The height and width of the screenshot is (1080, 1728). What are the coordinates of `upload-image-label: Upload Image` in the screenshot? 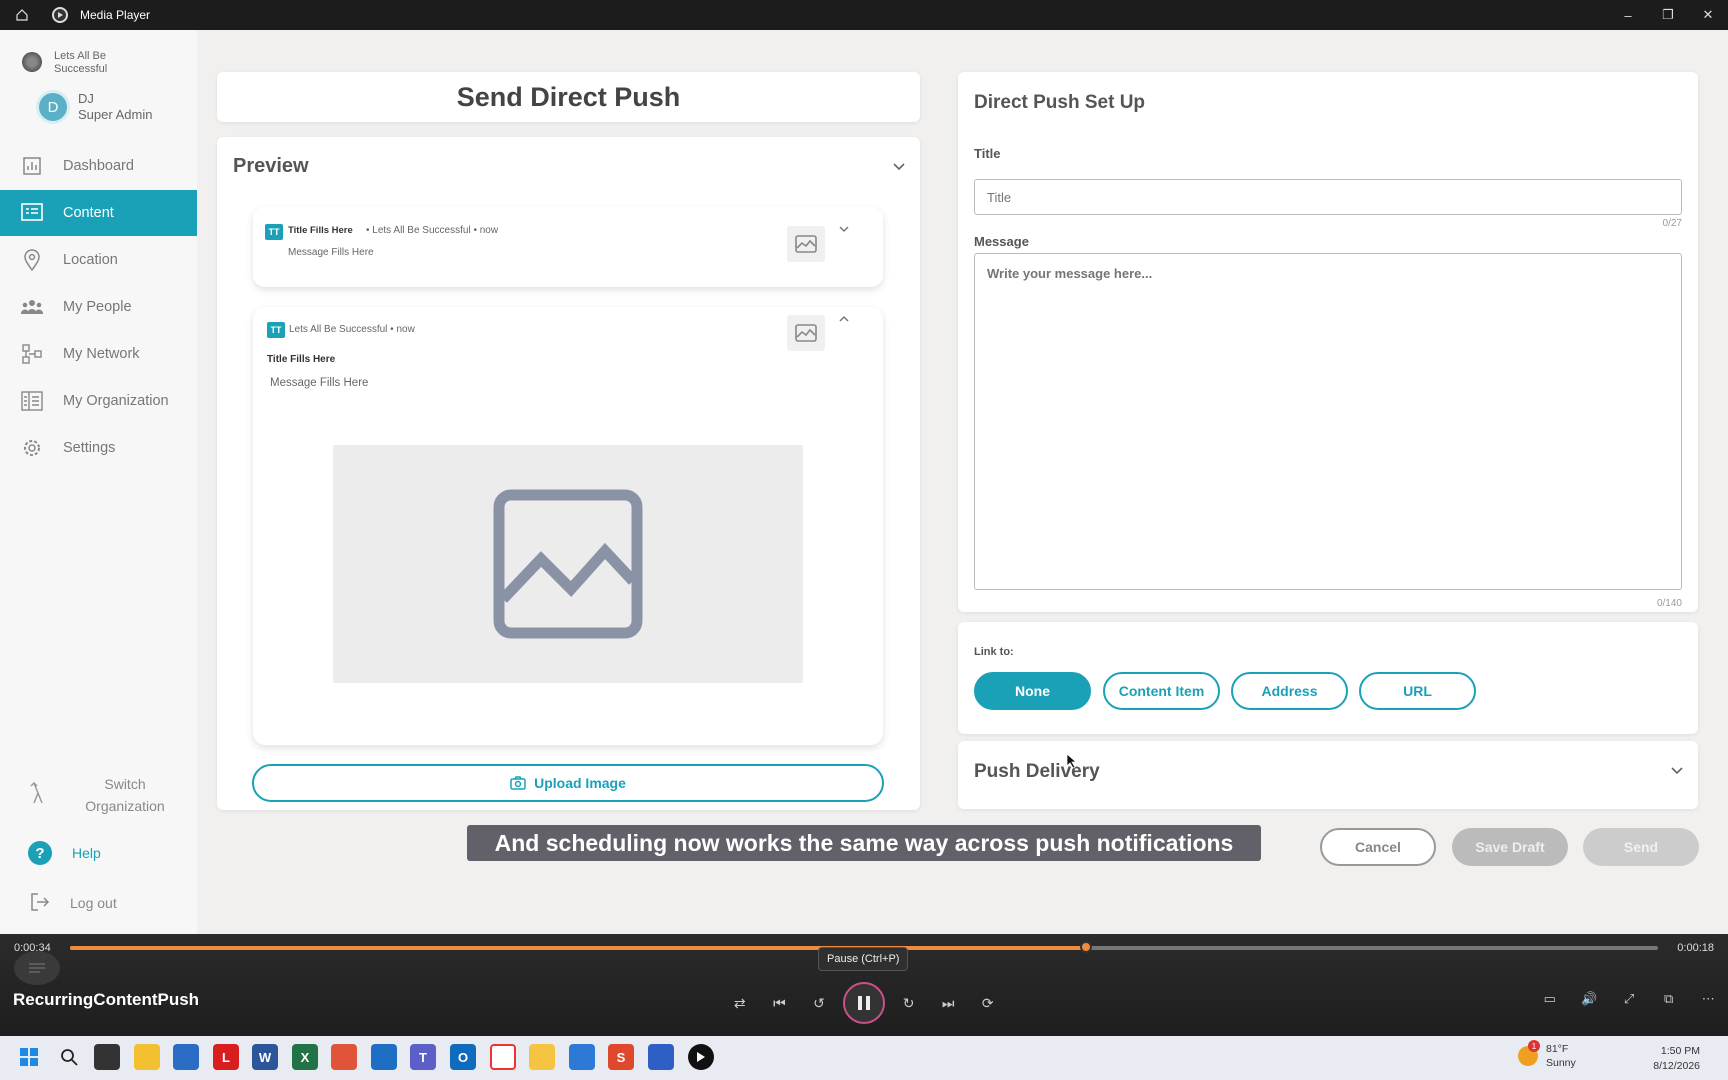 It's located at (580, 783).